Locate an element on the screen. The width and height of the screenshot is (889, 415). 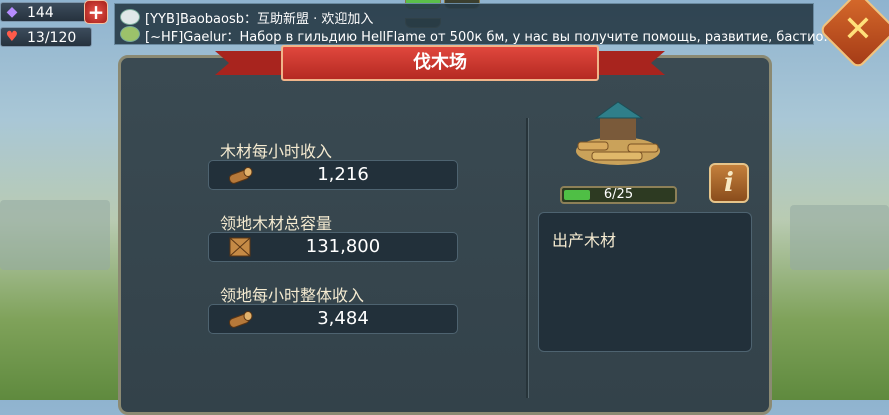
panel-divider is located at coordinates (527, 258).